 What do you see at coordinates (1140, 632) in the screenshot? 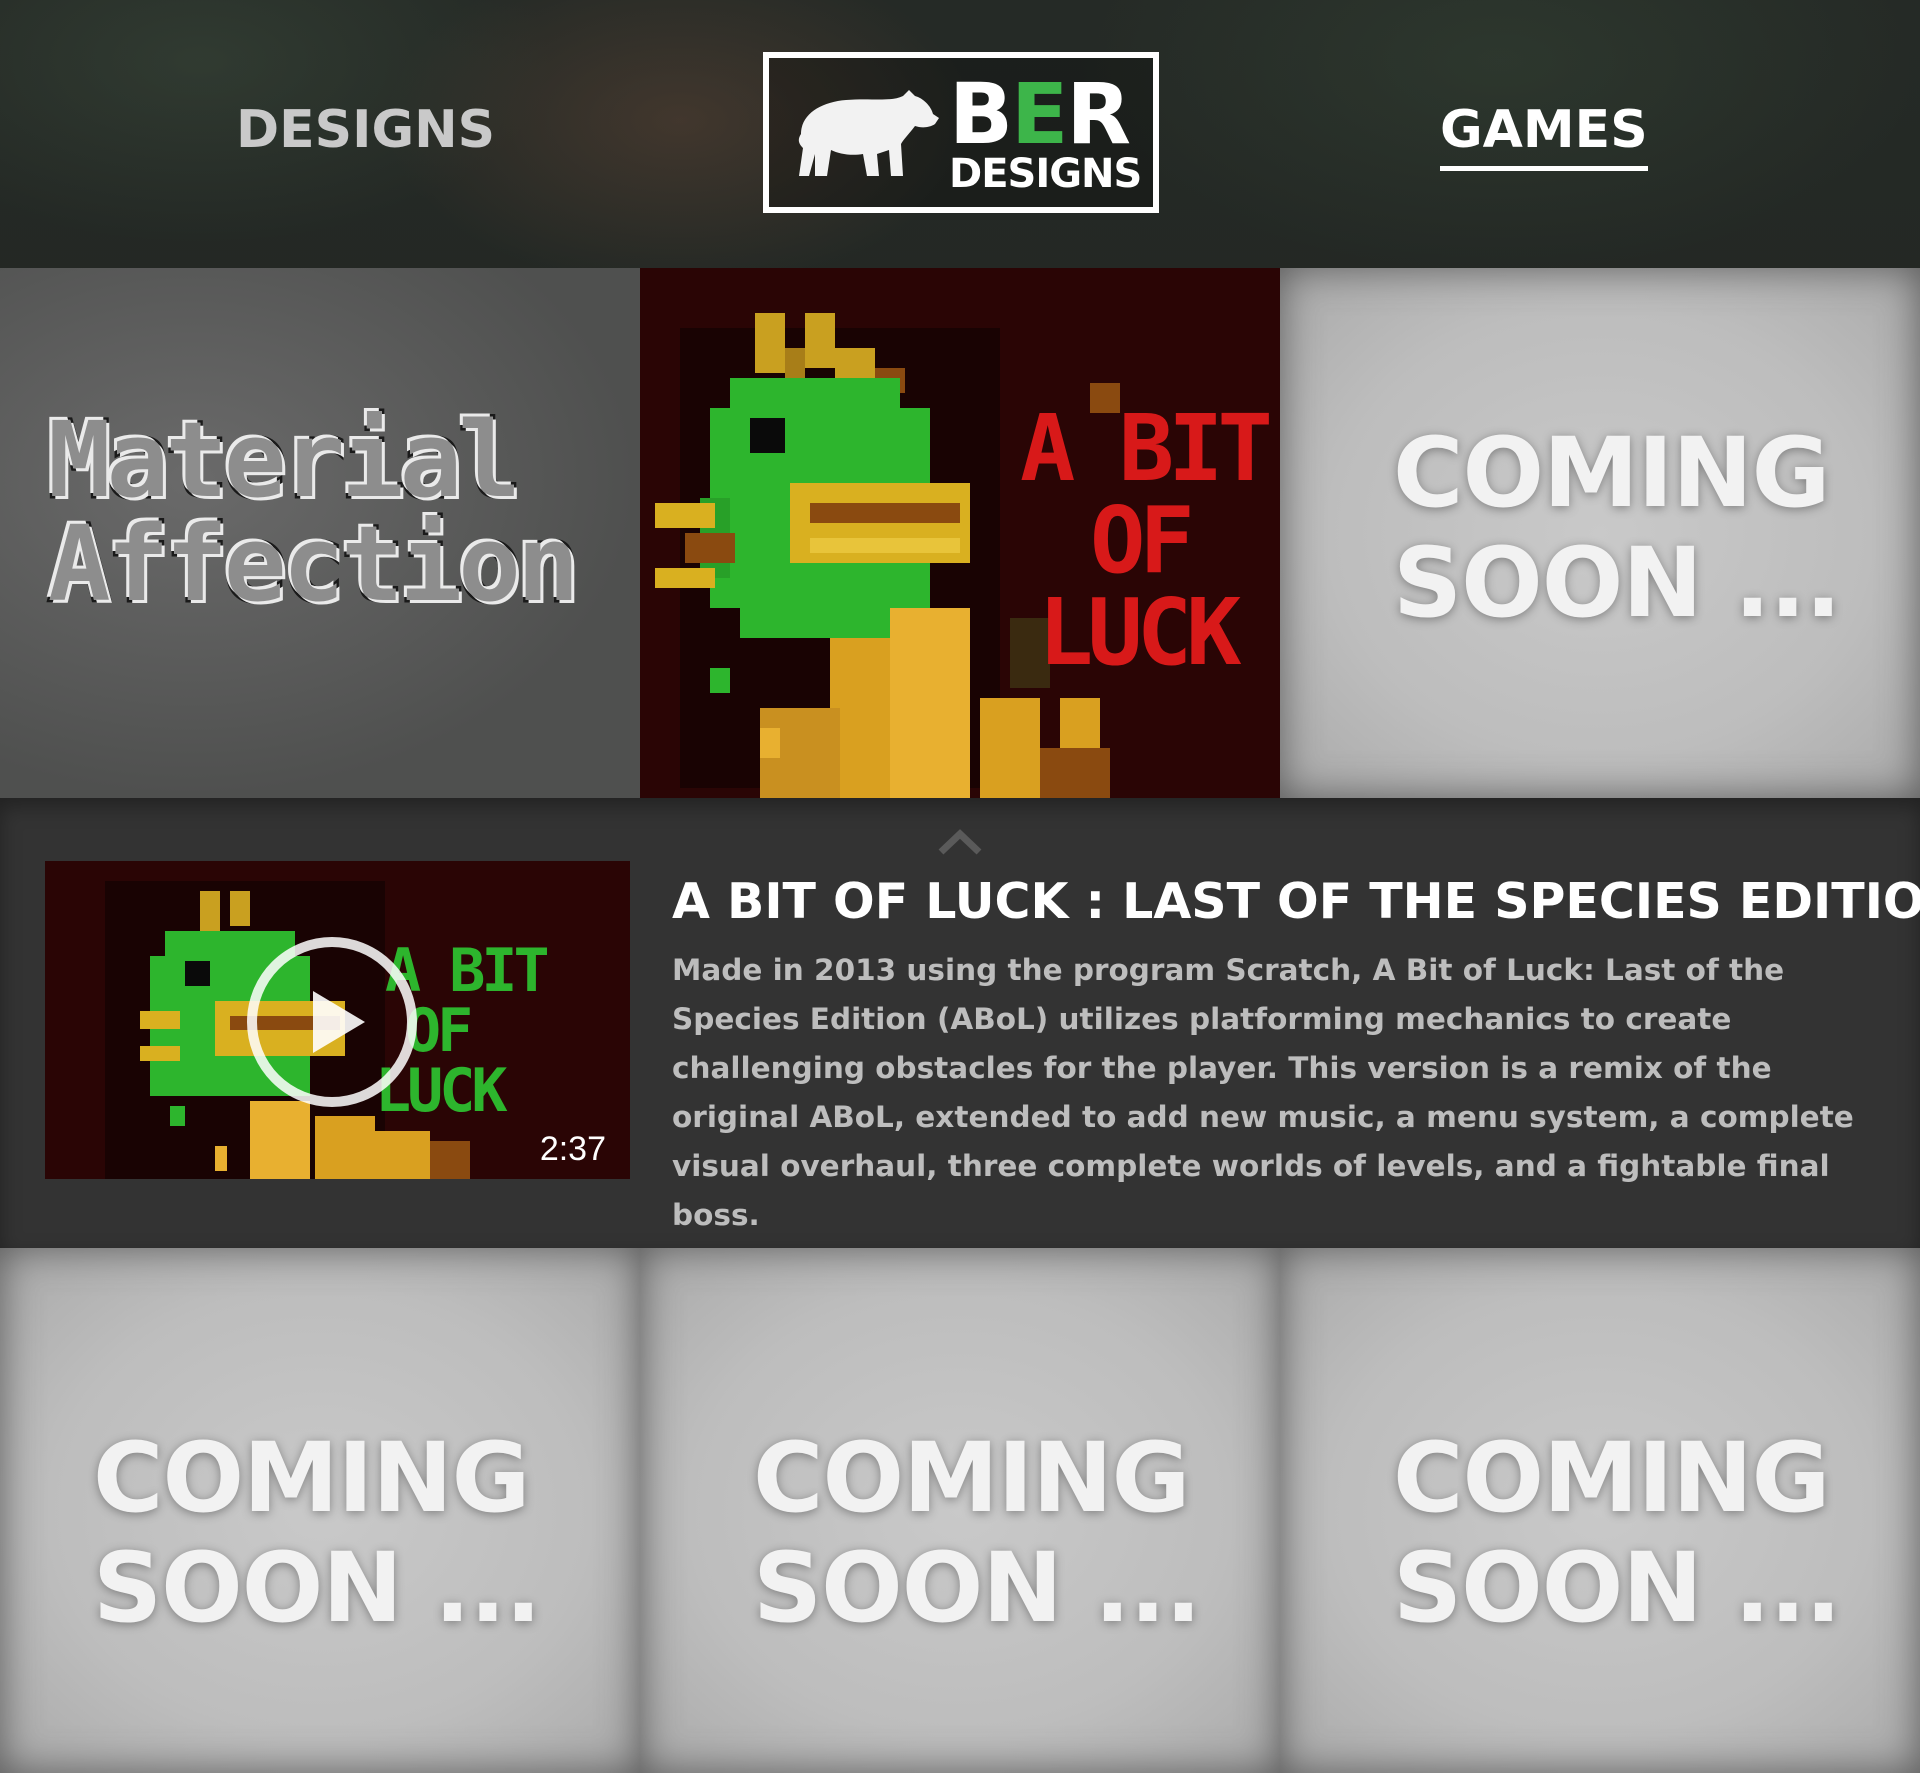
I see `luck-title-line3: LUCK` at bounding box center [1140, 632].